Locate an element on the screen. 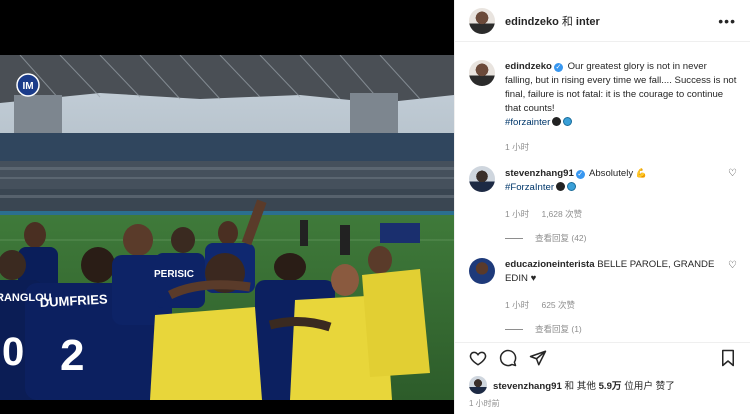  likes-count: 5.9万 is located at coordinates (610, 386).